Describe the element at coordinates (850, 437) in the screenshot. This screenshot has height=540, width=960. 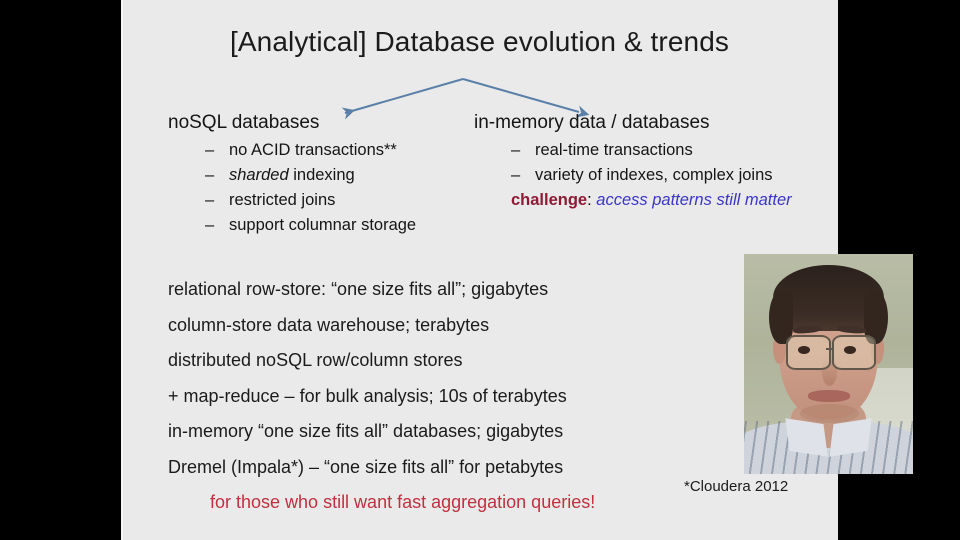
I see `presenter-collar-right` at that location.